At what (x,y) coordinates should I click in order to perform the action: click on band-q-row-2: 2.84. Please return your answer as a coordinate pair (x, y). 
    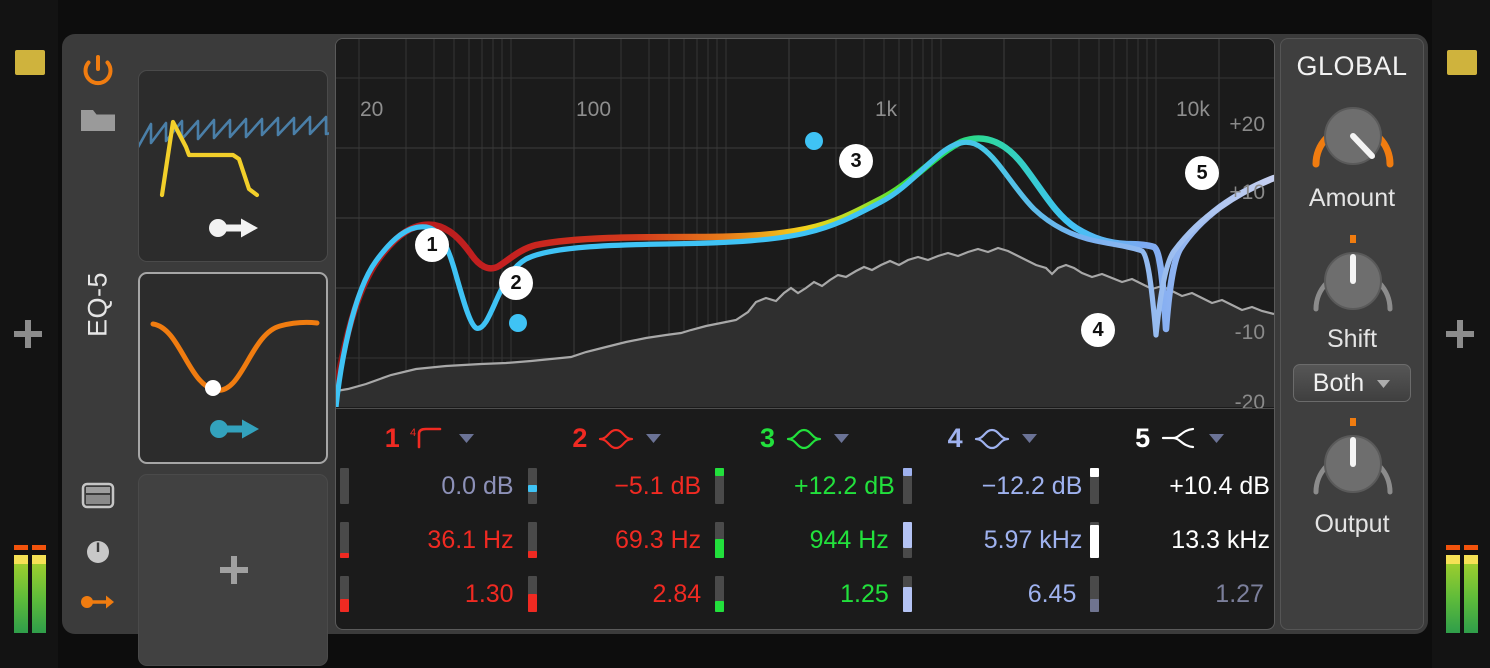
    Looking at the image, I should click on (618, 594).